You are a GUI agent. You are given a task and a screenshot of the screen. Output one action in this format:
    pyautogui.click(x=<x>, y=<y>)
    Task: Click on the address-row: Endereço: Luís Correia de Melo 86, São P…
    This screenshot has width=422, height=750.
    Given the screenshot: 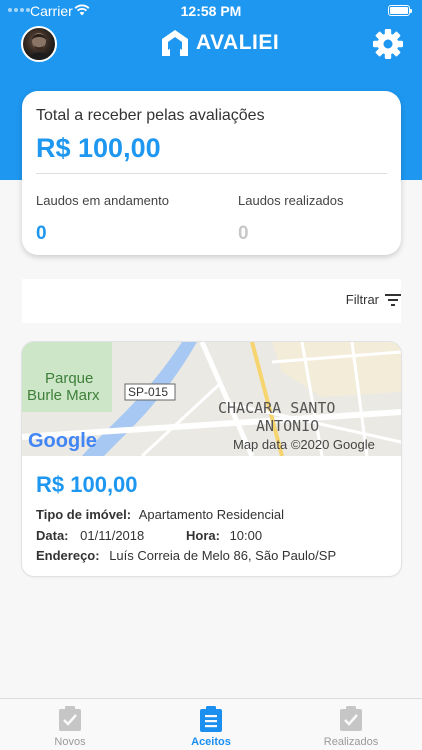 What is the action you would take?
    pyautogui.click(x=186, y=555)
    